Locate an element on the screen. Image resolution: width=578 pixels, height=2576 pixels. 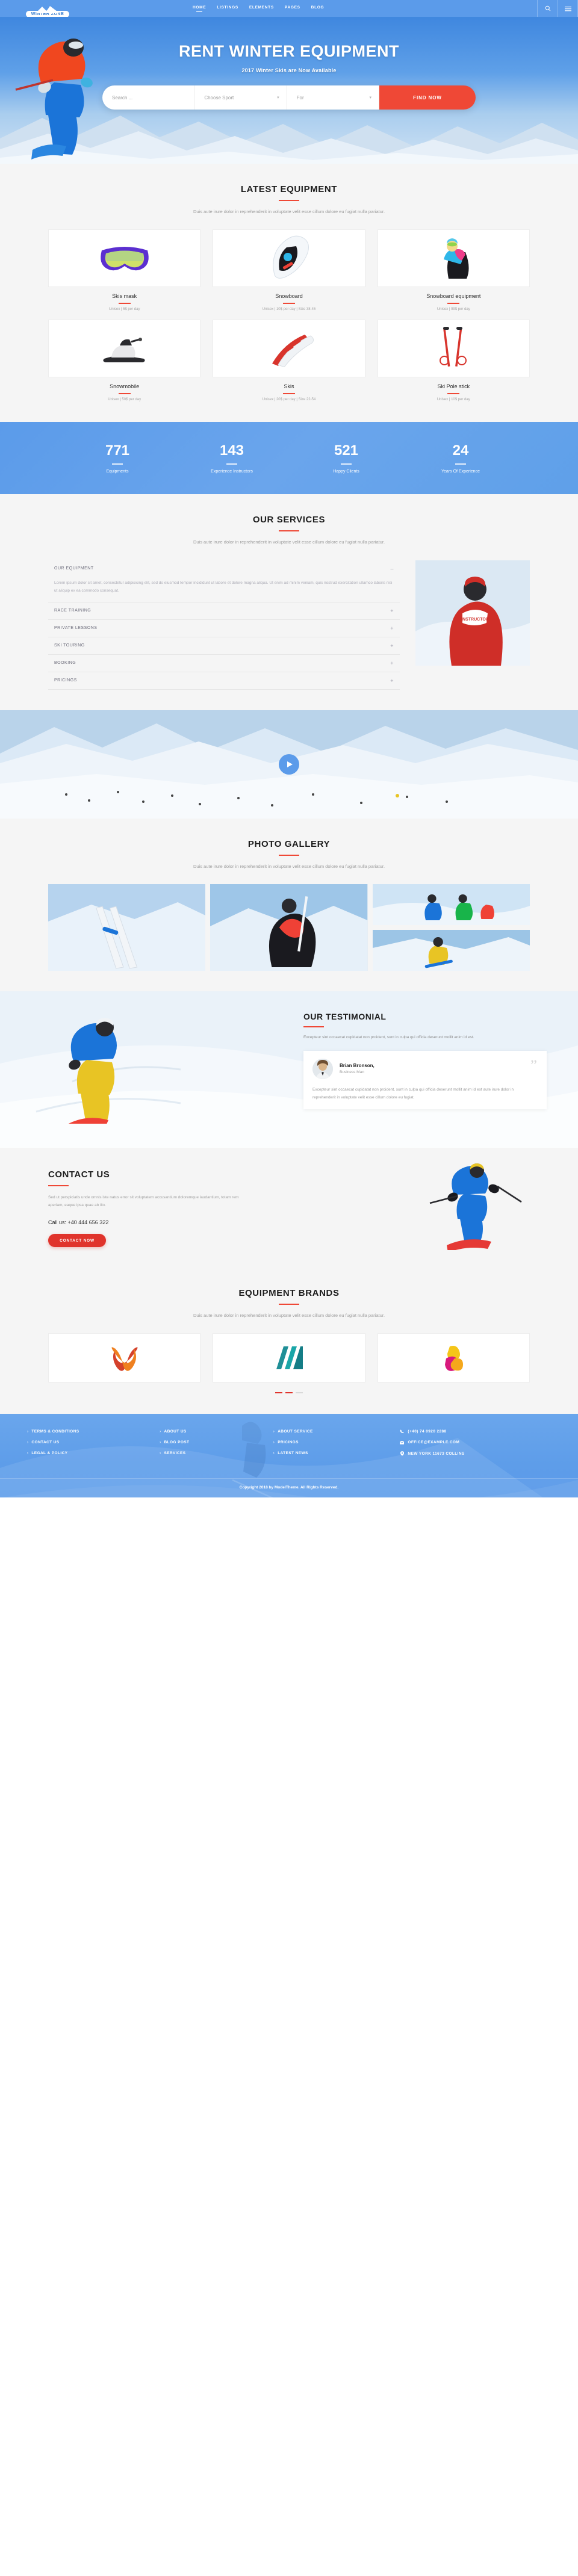
search-button is located at coordinates (547, 8).